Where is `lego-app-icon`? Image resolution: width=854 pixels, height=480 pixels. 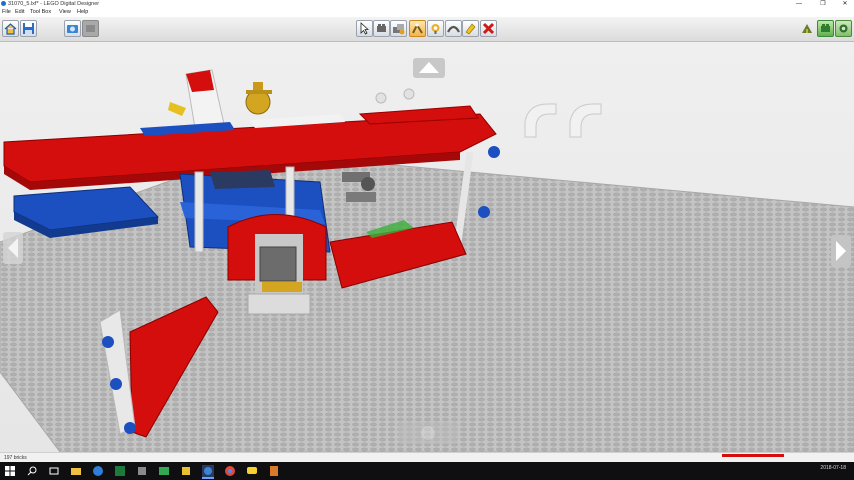
lego-app-icon is located at coordinates (3, 3).